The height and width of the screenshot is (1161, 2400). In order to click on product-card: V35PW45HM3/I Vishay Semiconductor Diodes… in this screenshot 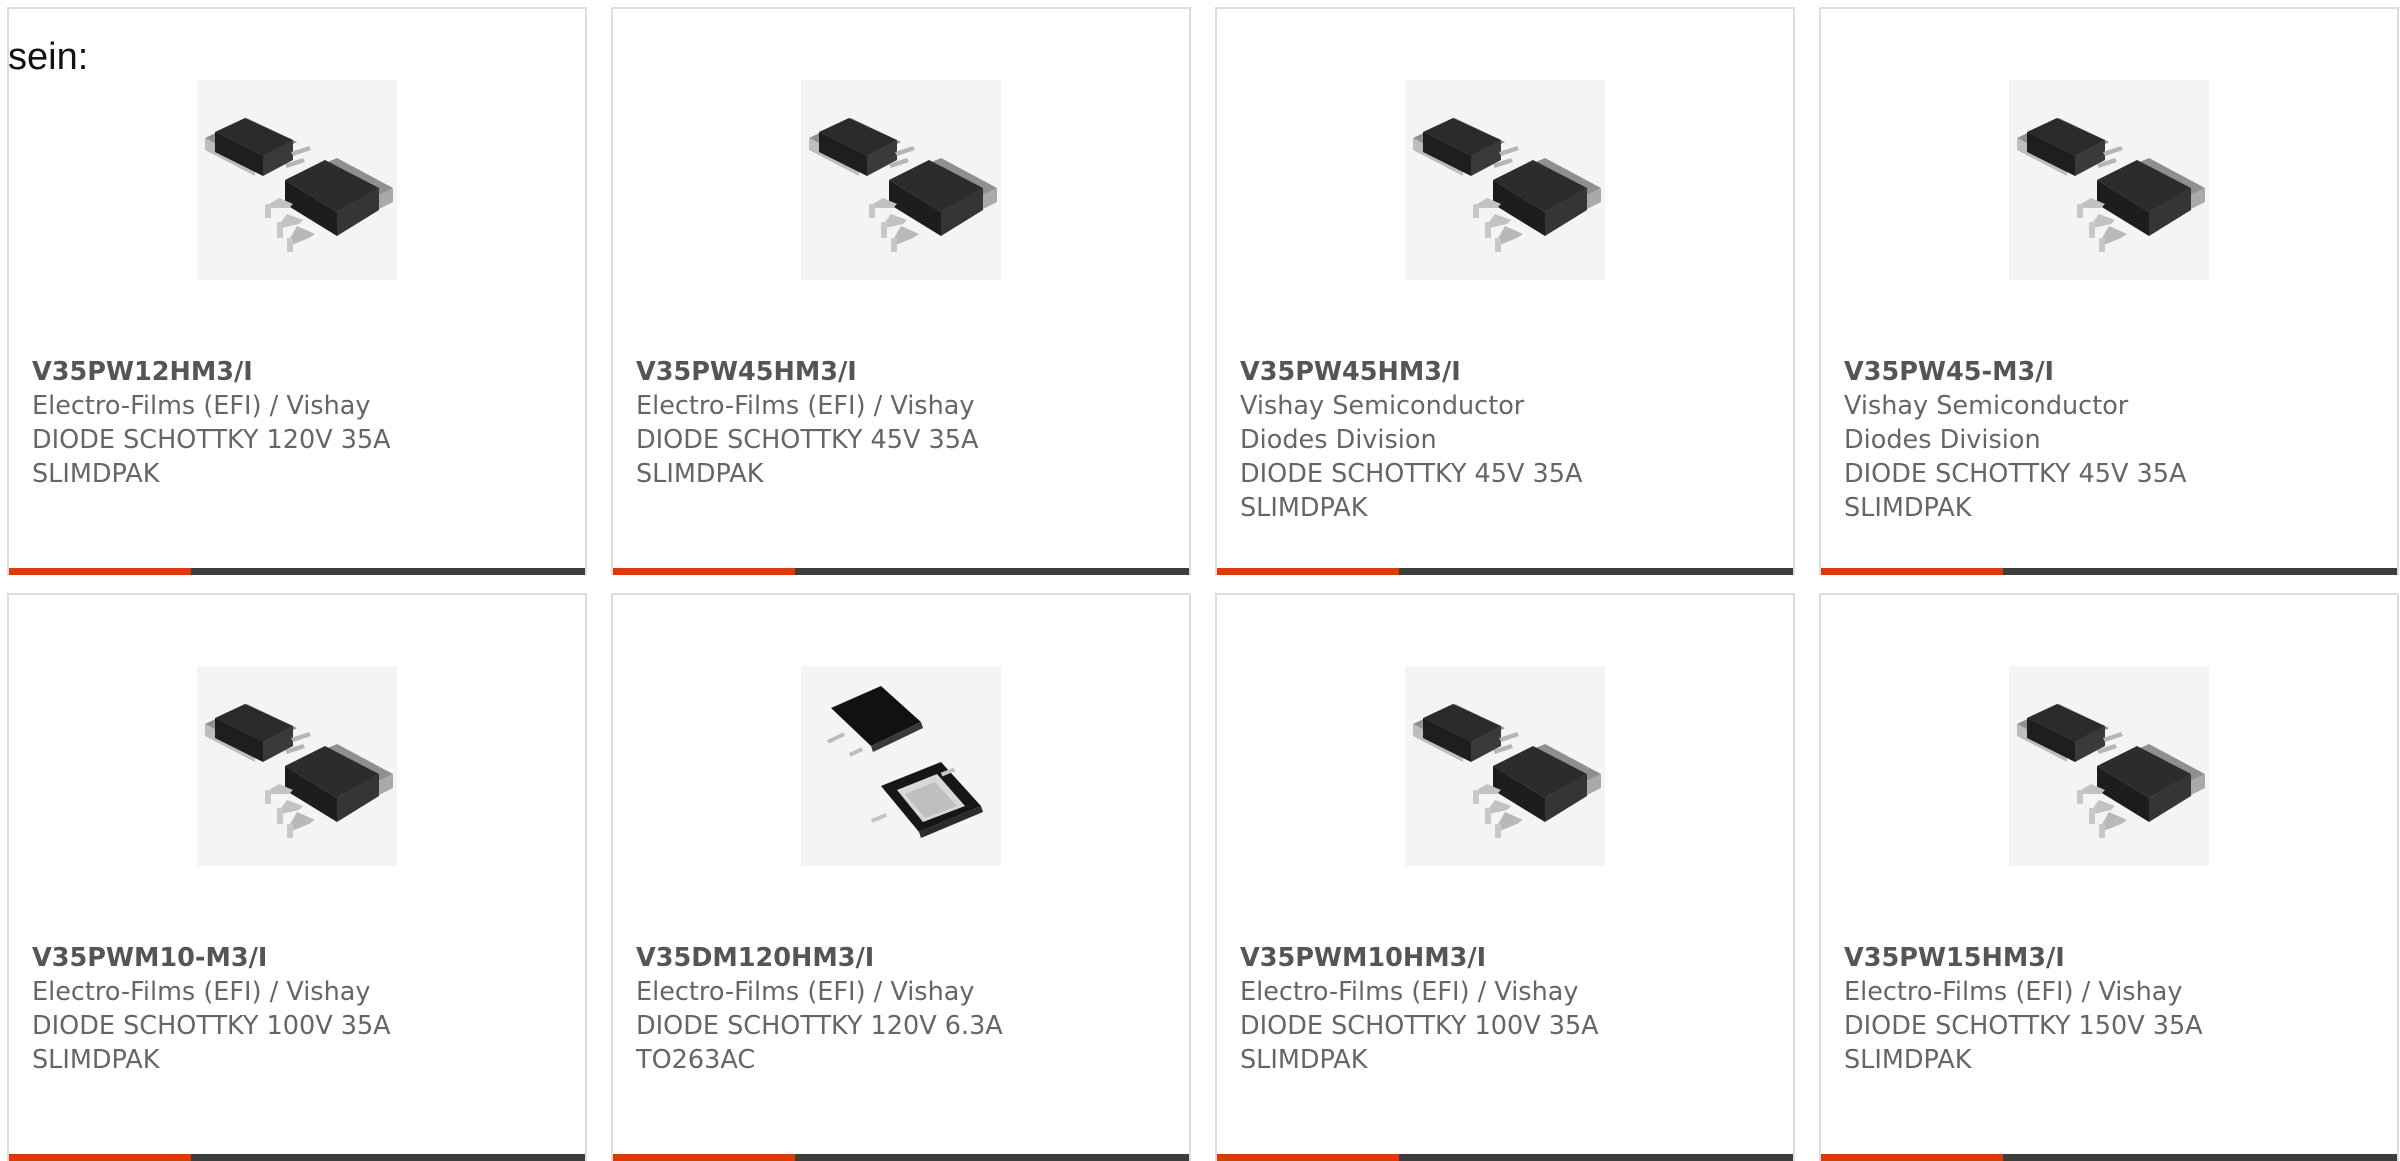, I will do `click(1505, 291)`.